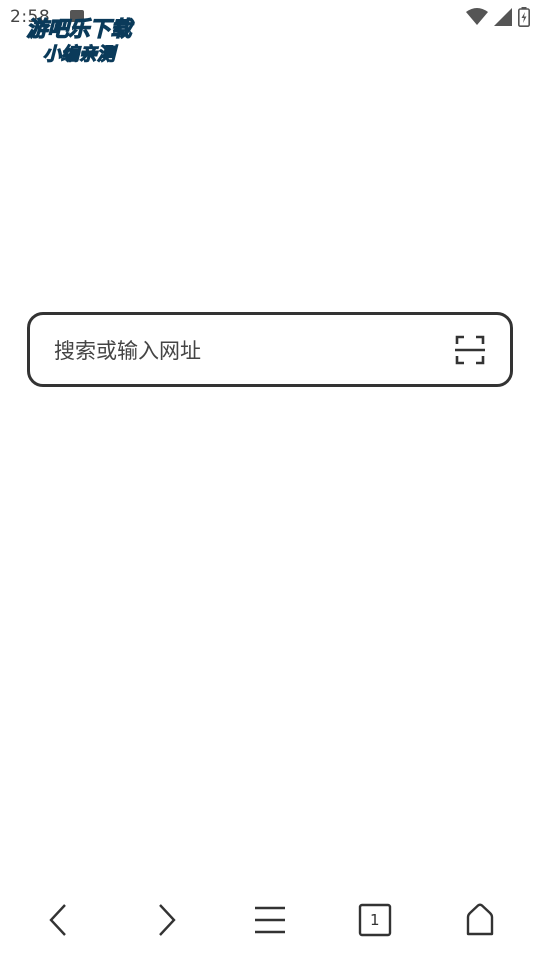  I want to click on signal-icon, so click(503, 17).